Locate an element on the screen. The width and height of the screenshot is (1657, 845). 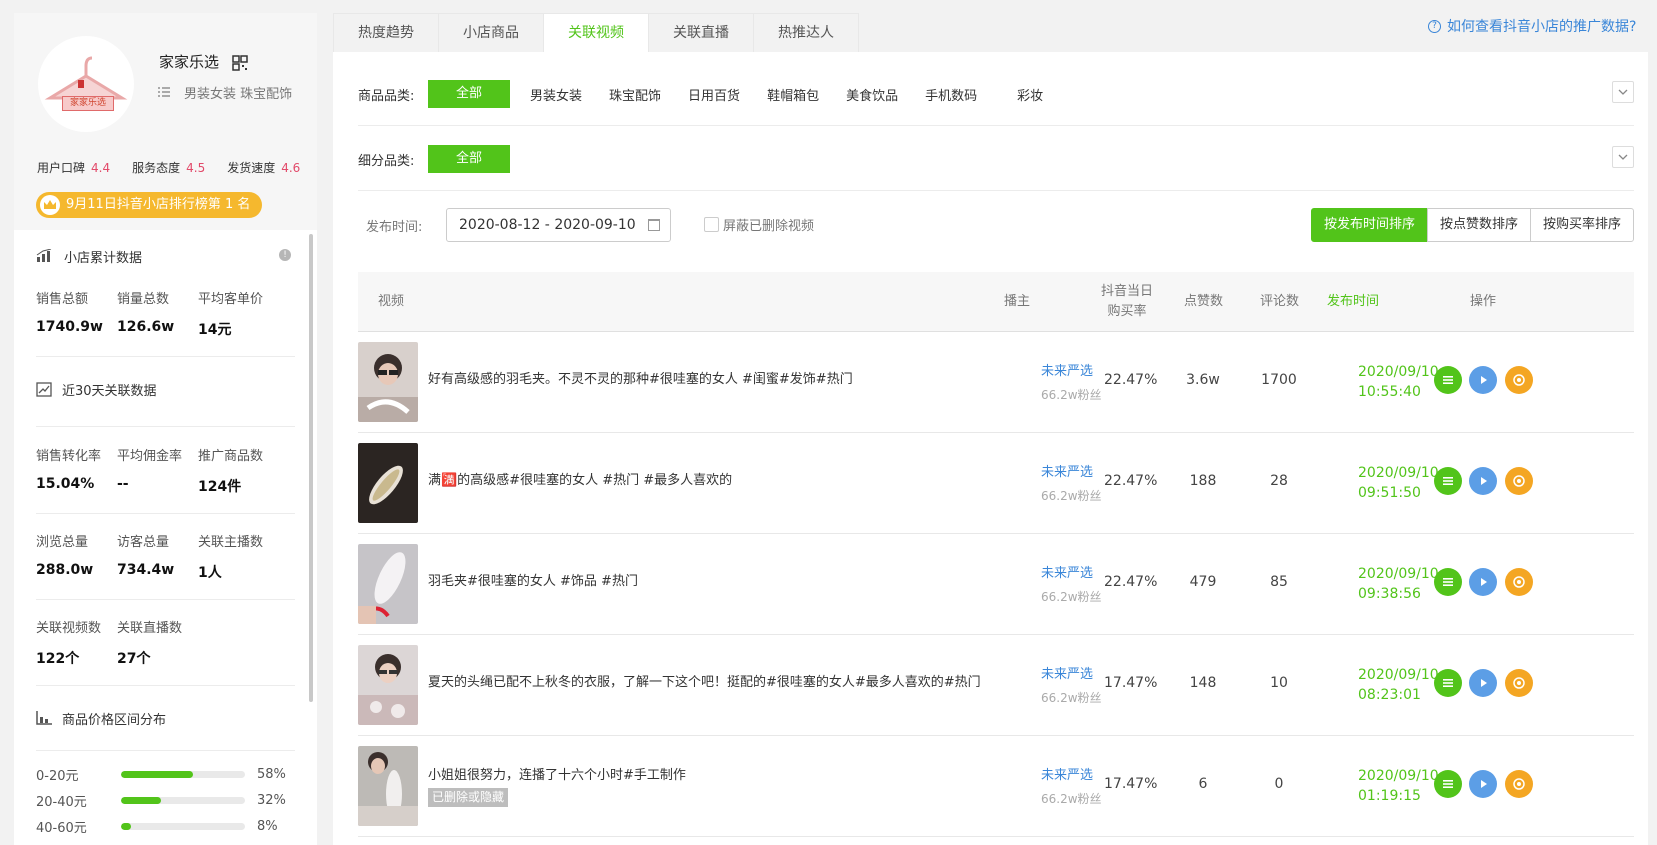
list-detail-icon is located at coordinates (1448, 481).